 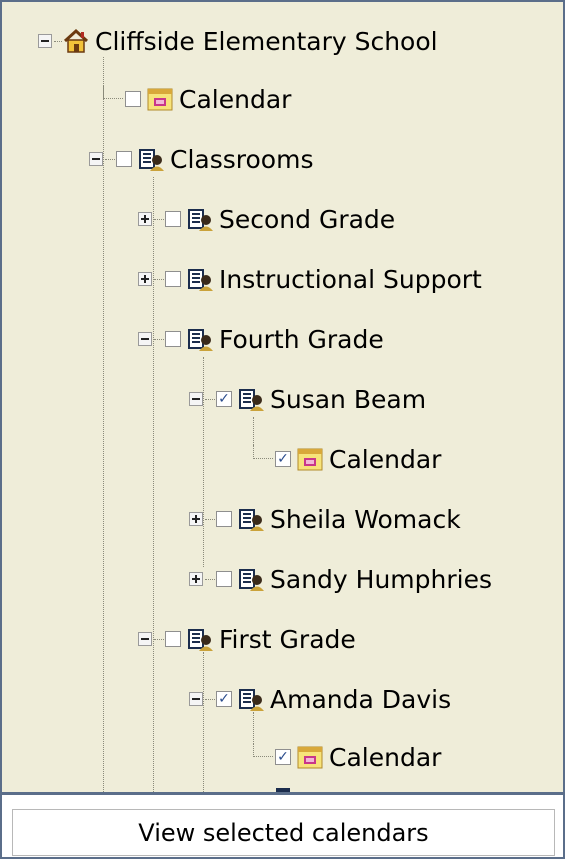 What do you see at coordinates (307, 219) in the screenshot?
I see `tree-node-label: Second Grade` at bounding box center [307, 219].